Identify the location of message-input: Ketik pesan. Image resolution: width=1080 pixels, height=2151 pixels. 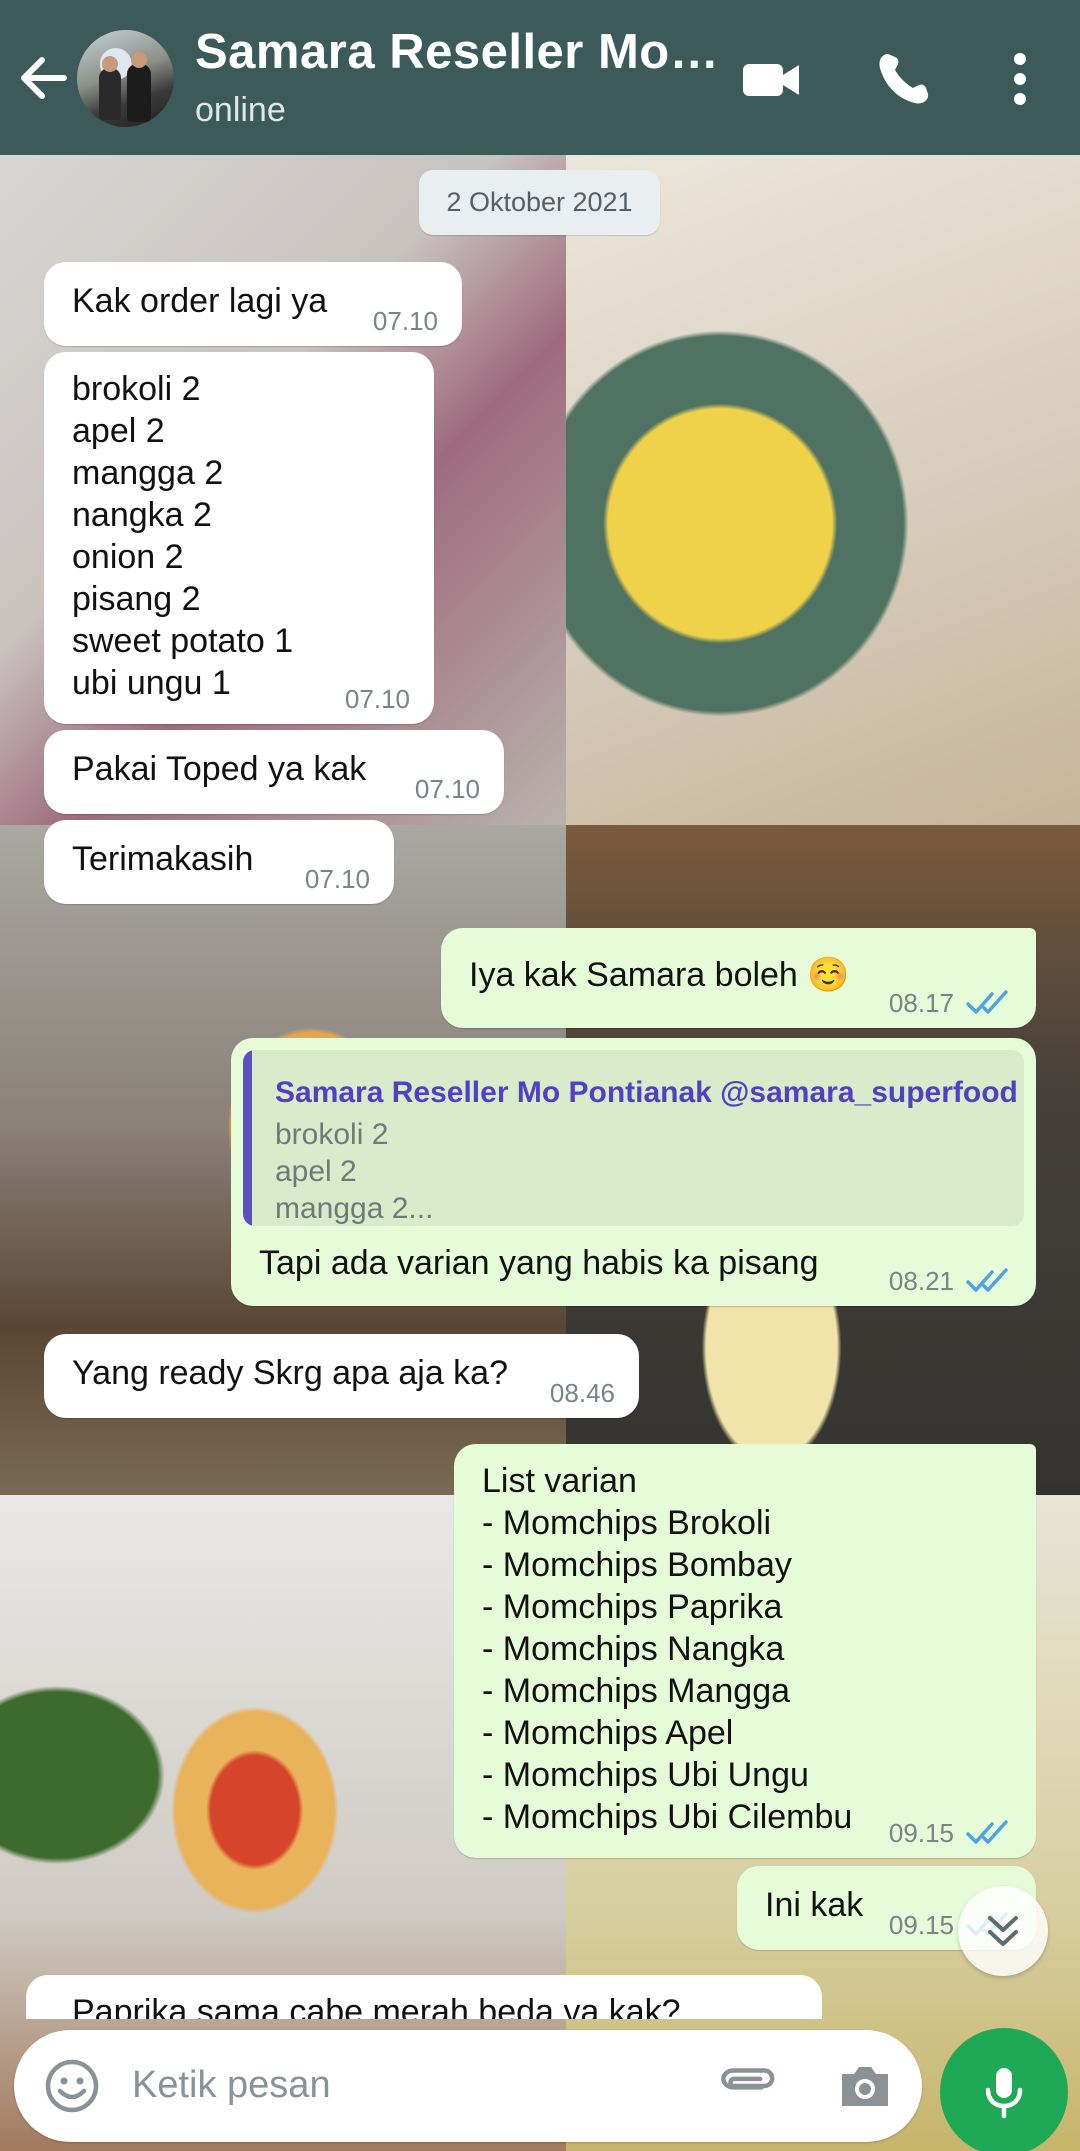
(231, 2085).